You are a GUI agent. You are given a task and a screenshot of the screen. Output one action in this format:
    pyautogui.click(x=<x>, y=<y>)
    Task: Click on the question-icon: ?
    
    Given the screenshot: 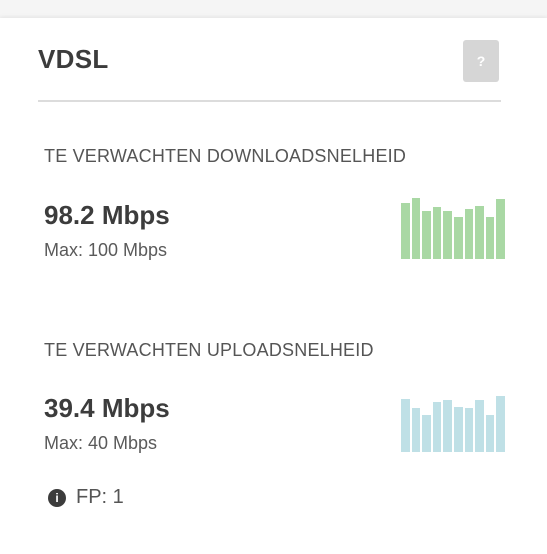 What is the action you would take?
    pyautogui.click(x=481, y=61)
    